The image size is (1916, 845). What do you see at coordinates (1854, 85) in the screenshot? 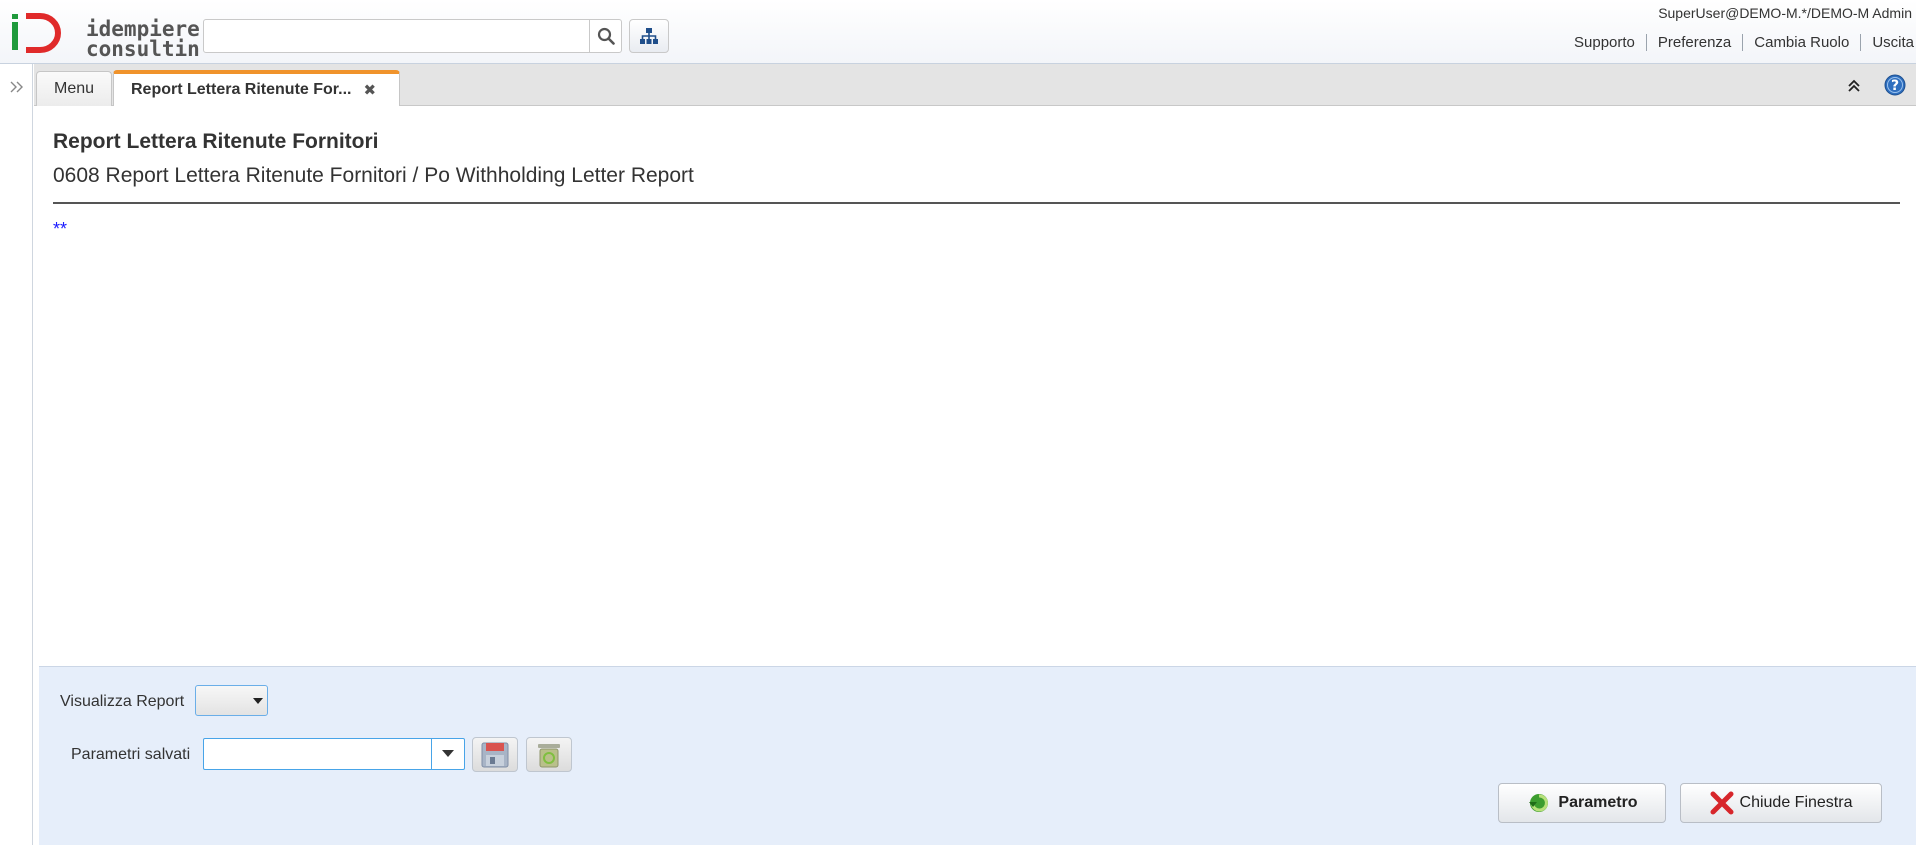
I see `collapse-icon` at bounding box center [1854, 85].